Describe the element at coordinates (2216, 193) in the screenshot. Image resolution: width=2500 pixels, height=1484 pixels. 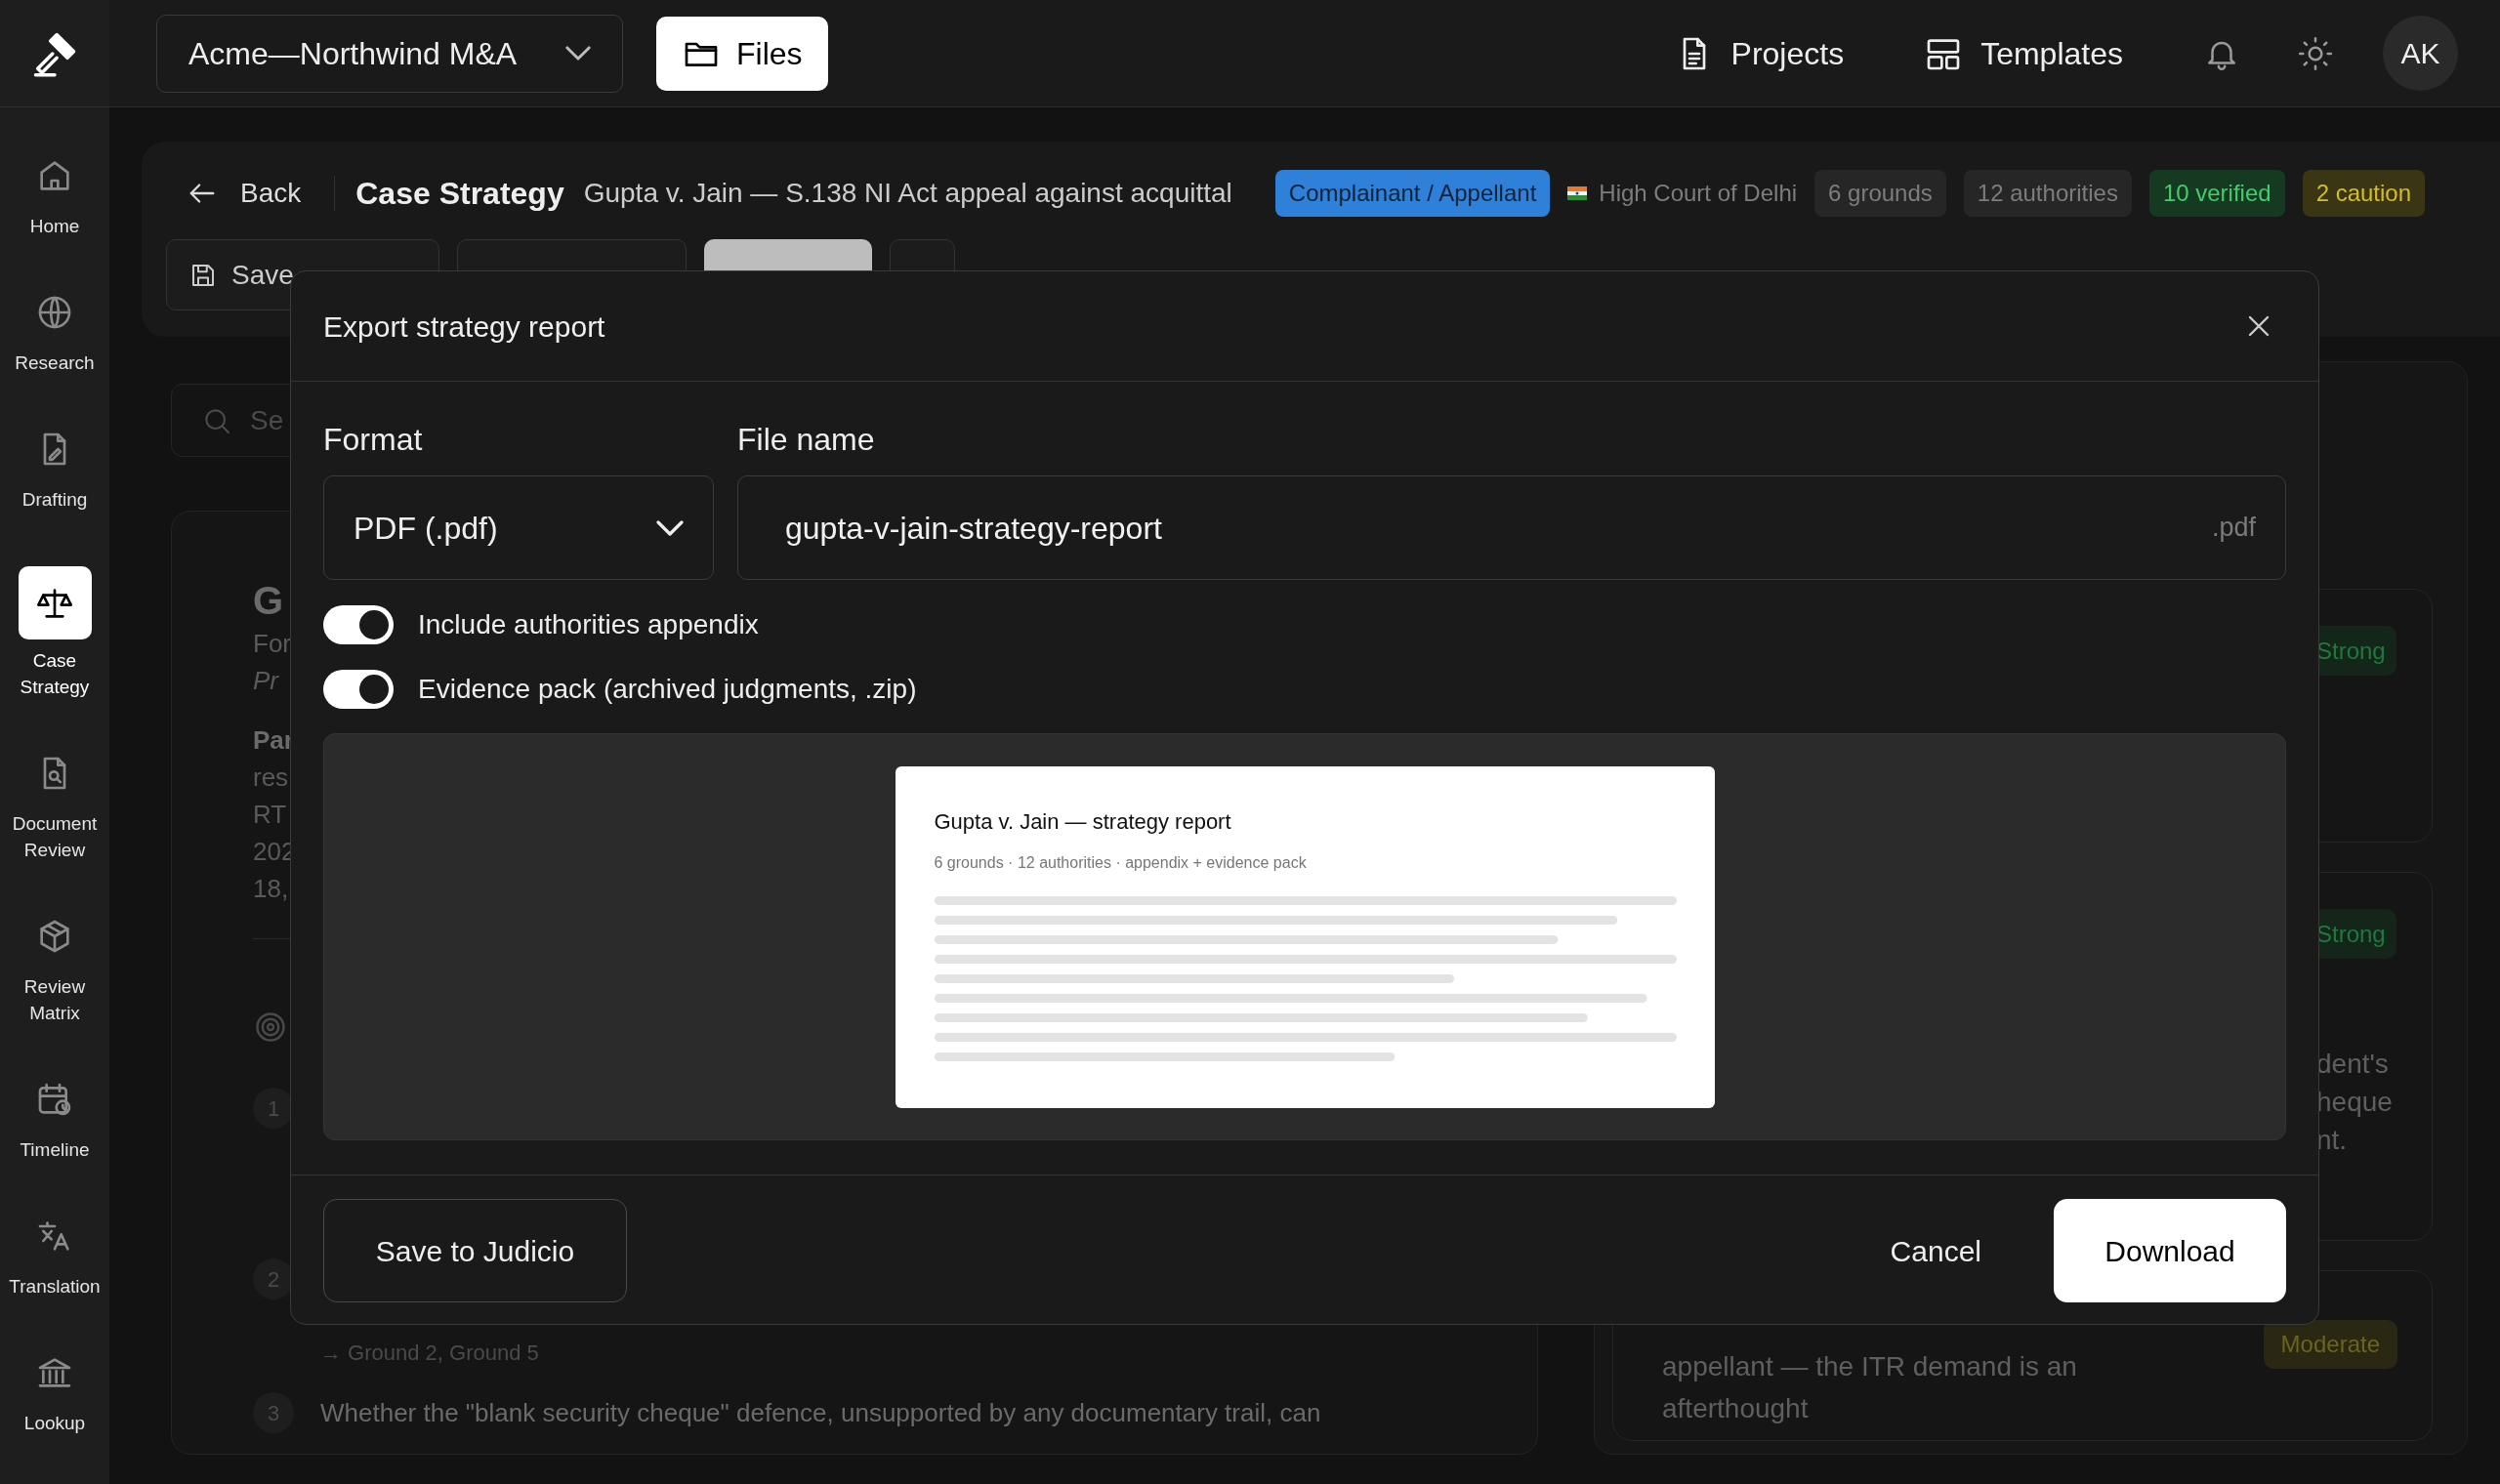
I see `status-badge: 10 verified` at that location.